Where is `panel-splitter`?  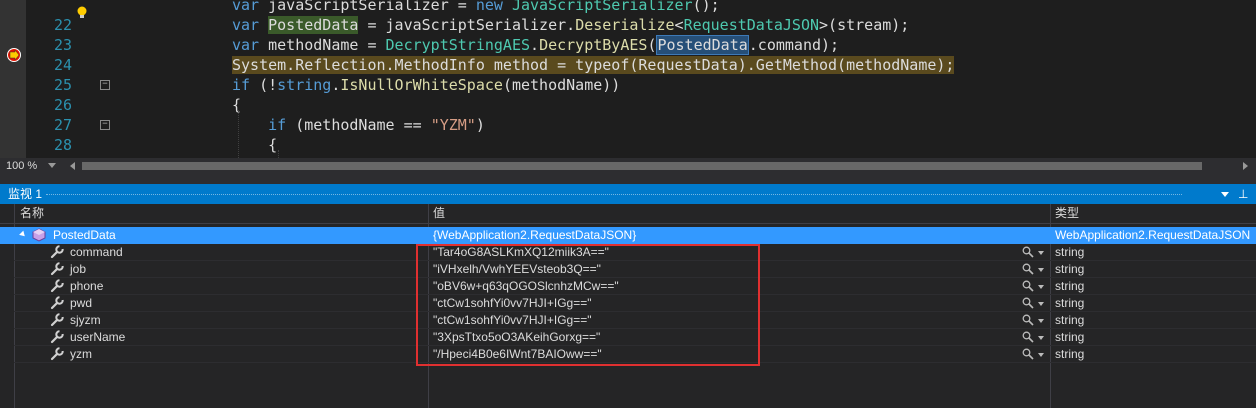
panel-splitter is located at coordinates (628, 179).